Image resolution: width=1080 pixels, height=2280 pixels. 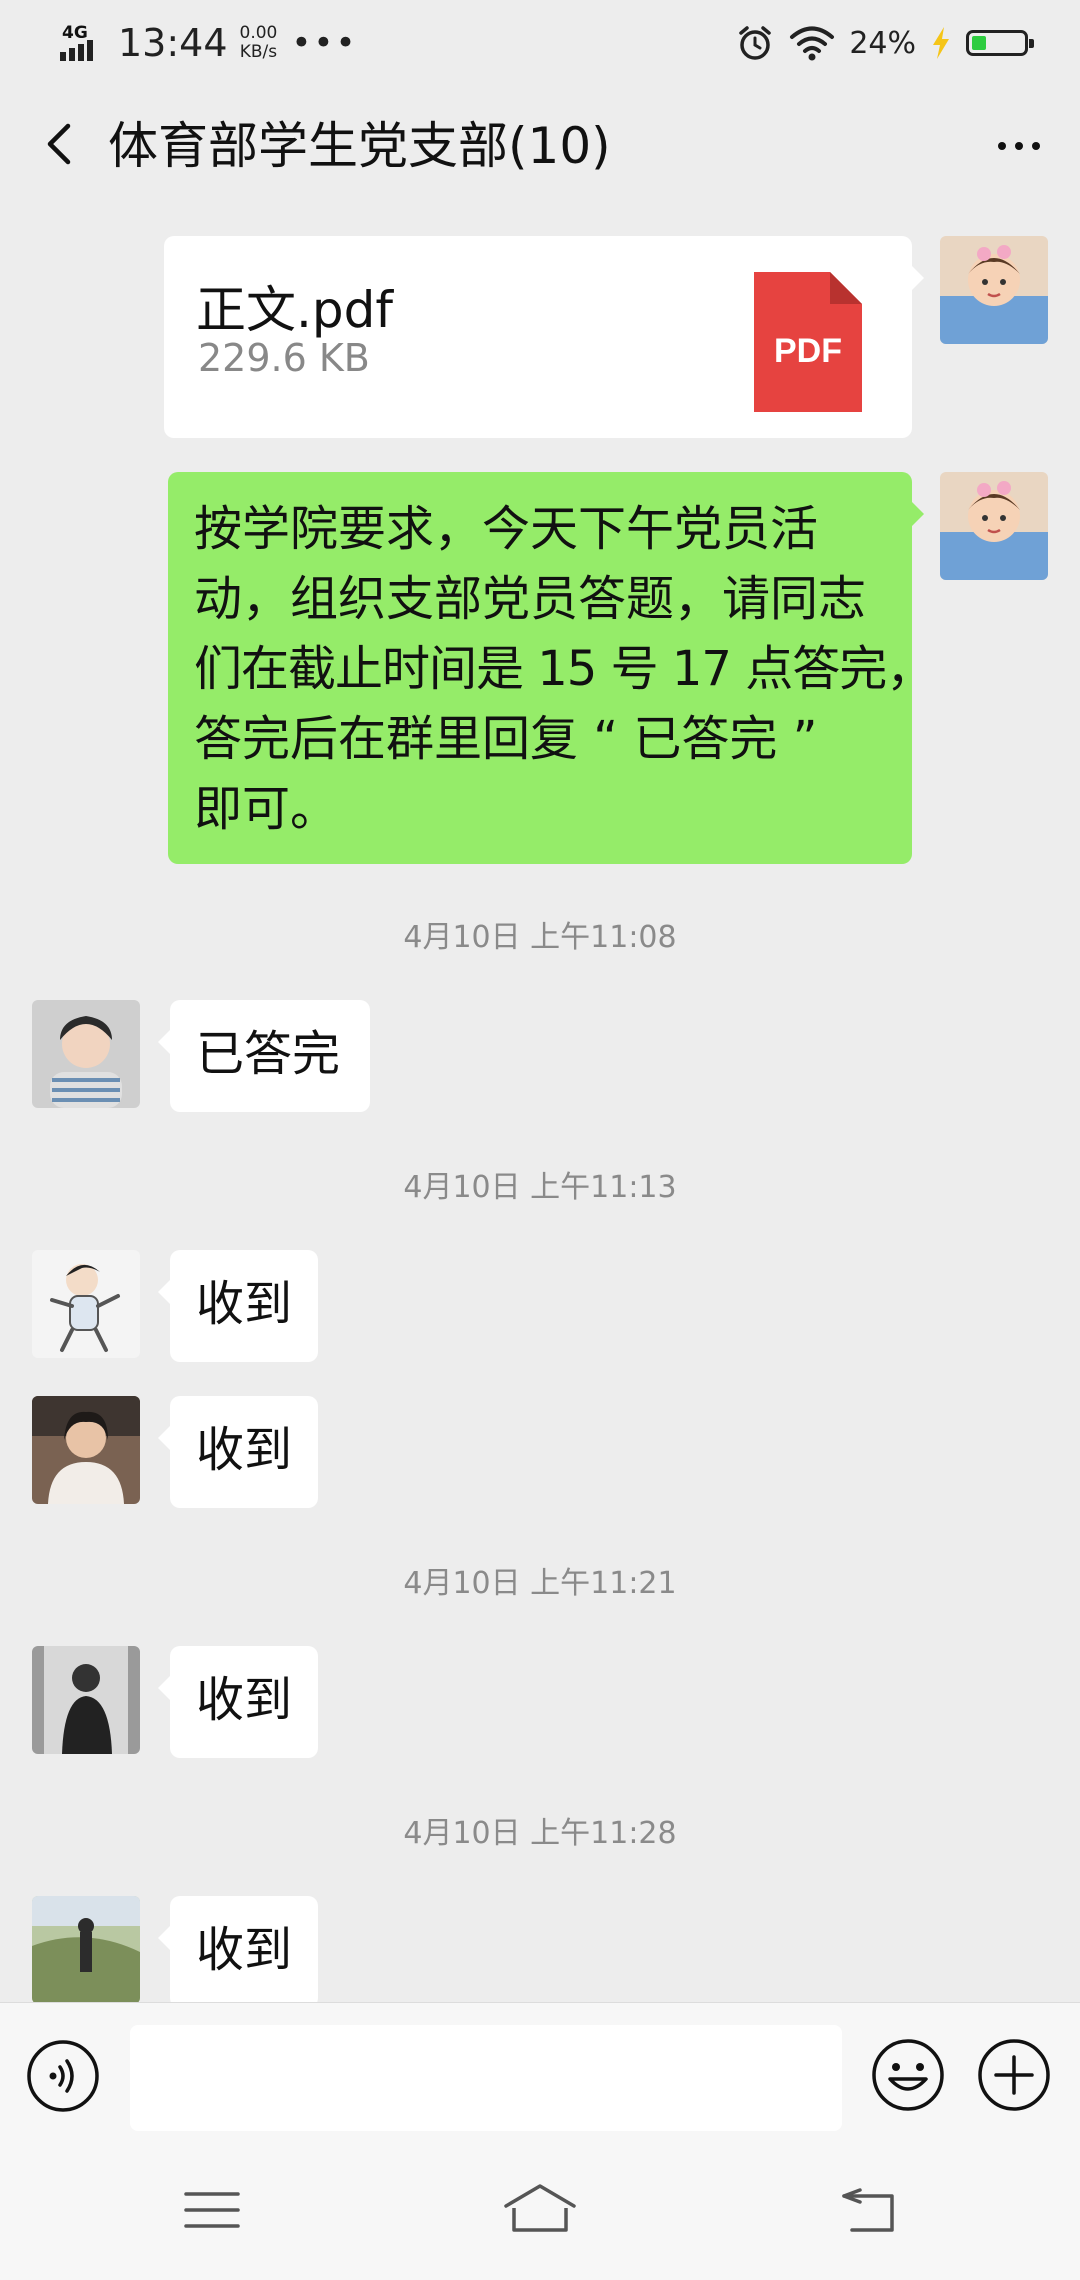 I want to click on voice-icon, so click(x=63, y=2076).